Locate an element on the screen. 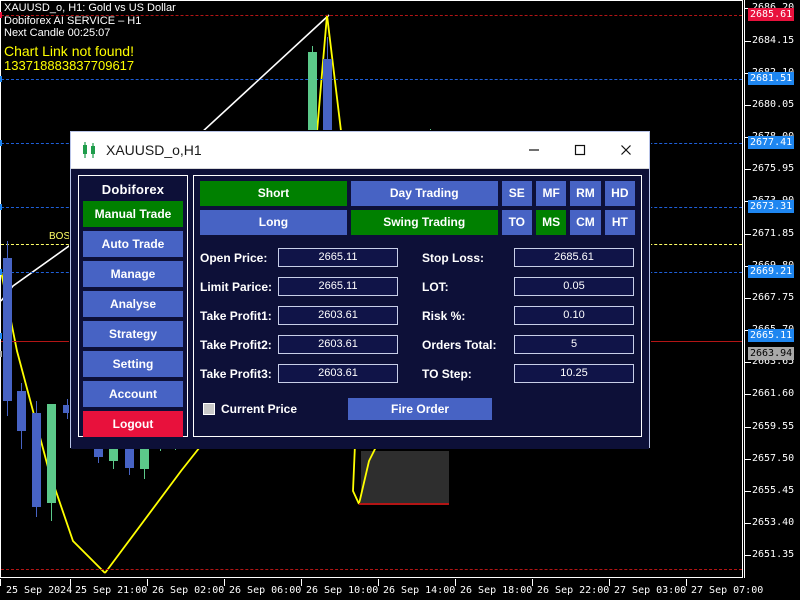  price-tick-label: 2655.45 is located at coordinates (773, 490).